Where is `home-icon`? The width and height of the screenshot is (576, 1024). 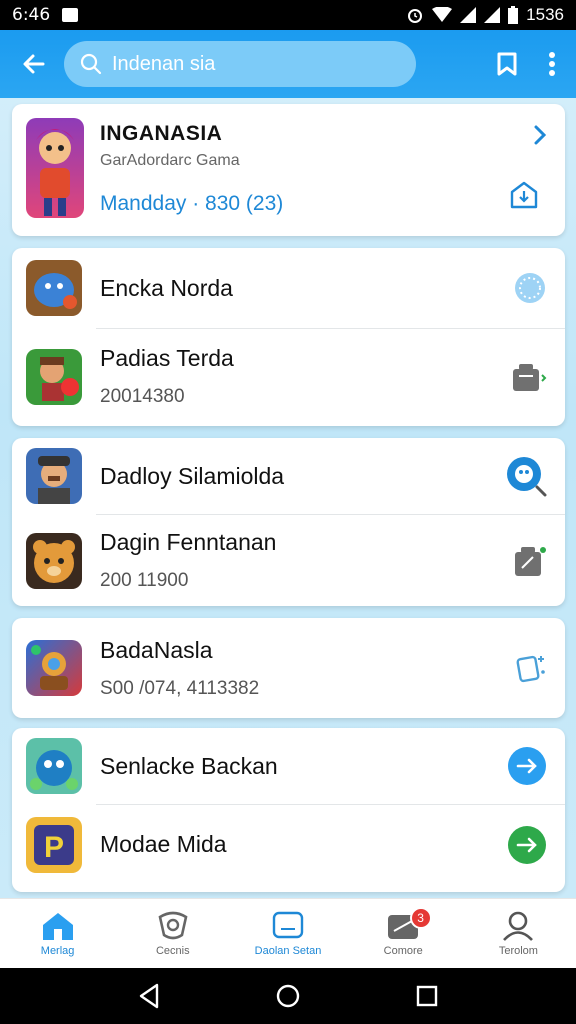
home-icon is located at coordinates (57, 926).